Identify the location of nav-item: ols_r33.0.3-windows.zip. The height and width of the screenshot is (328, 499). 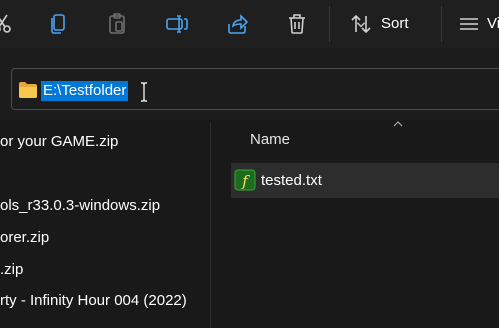
(80, 206).